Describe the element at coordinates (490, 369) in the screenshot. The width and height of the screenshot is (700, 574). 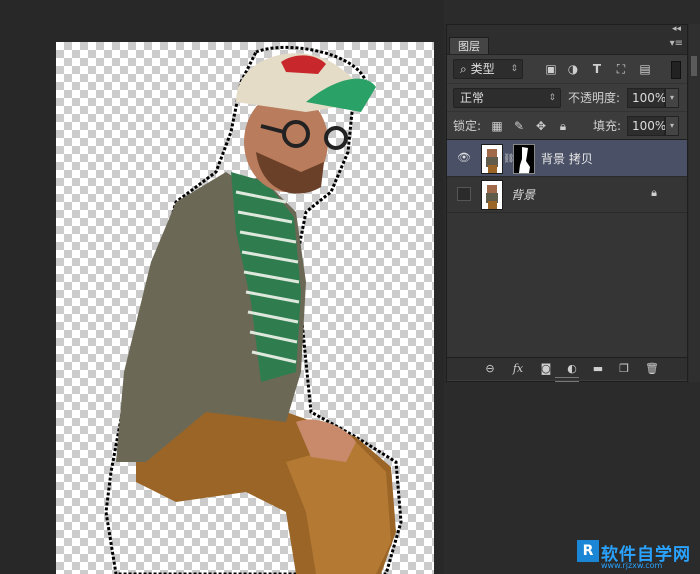
I see `link-icon: ⊖` at that location.